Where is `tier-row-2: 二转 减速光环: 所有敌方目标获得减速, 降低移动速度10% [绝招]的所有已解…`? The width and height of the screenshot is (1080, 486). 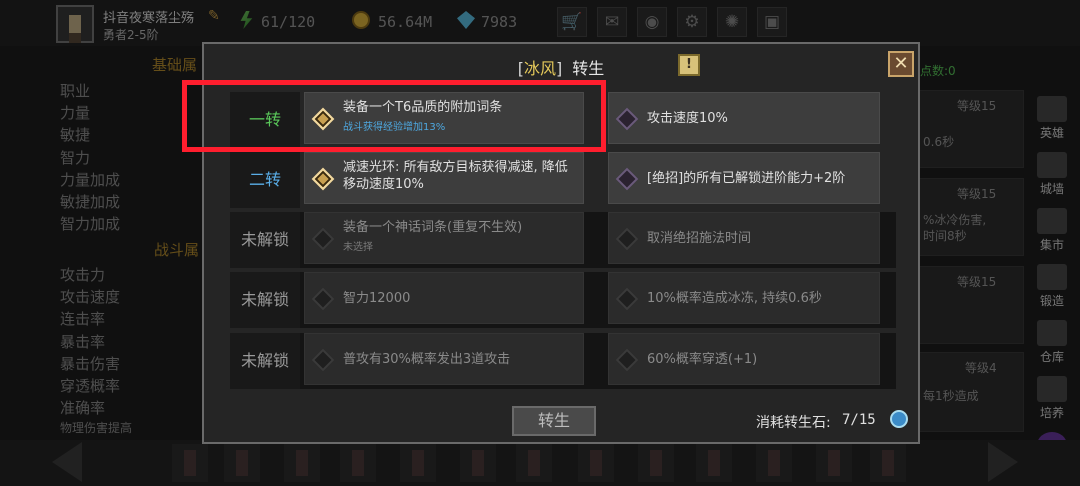 tier-row-2: 二转 减速光环: 所有敌方目标获得减速, 降低移动速度10% [绝招]的所有已解… is located at coordinates (563, 180).